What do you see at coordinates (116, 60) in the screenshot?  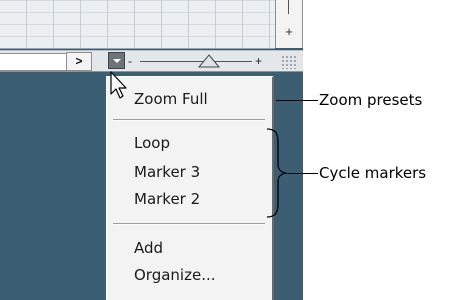 I see `zoom-presets-button` at bounding box center [116, 60].